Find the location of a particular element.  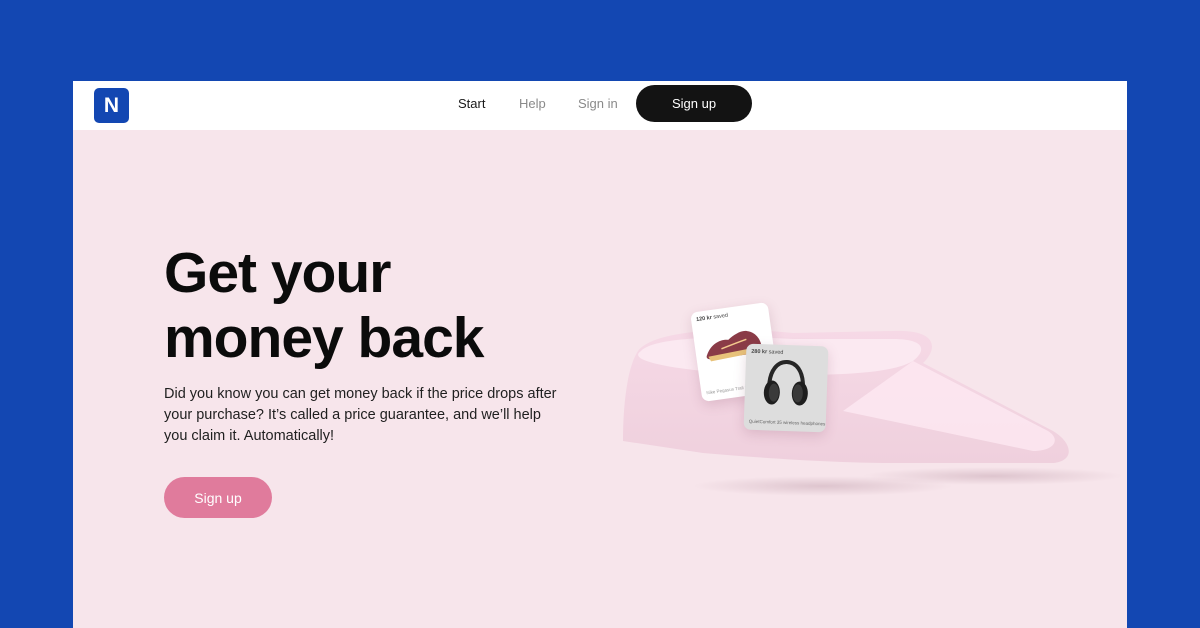

card-amount: 120 kr is located at coordinates (704, 319).